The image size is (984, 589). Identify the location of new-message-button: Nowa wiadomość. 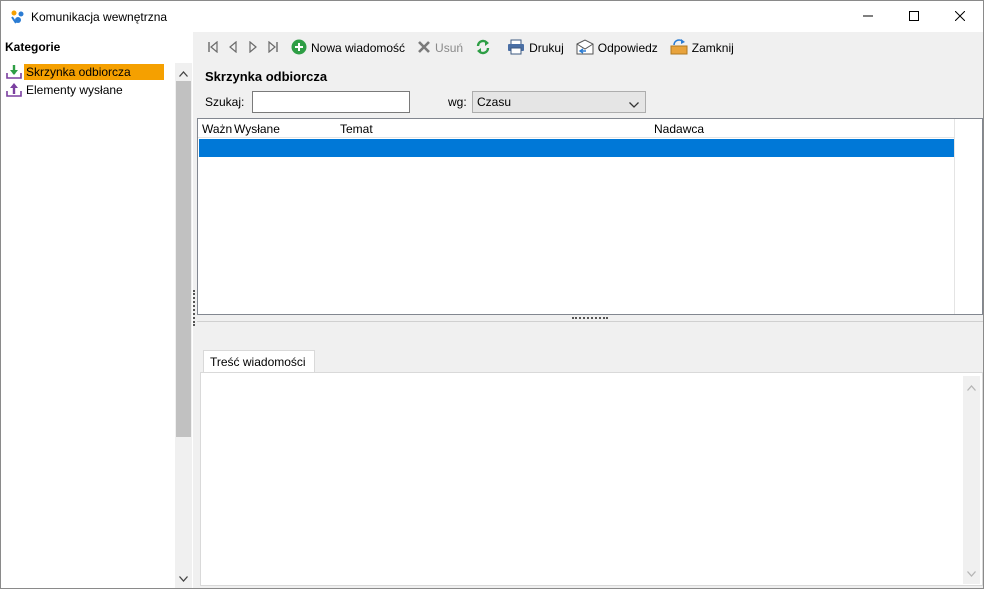
(348, 48).